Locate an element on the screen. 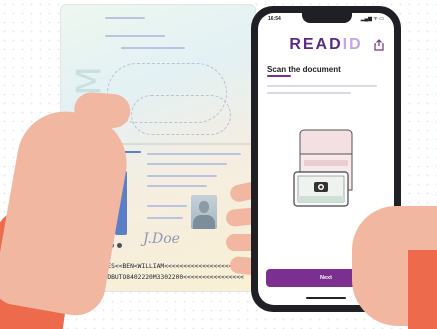 The image size is (437, 329). share-icon is located at coordinates (379, 45).